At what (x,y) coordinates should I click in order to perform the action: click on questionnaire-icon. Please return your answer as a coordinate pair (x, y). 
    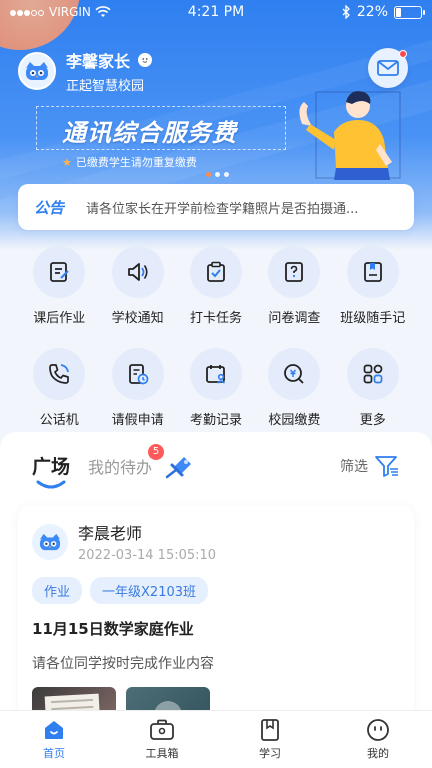
    Looking at the image, I should click on (294, 272).